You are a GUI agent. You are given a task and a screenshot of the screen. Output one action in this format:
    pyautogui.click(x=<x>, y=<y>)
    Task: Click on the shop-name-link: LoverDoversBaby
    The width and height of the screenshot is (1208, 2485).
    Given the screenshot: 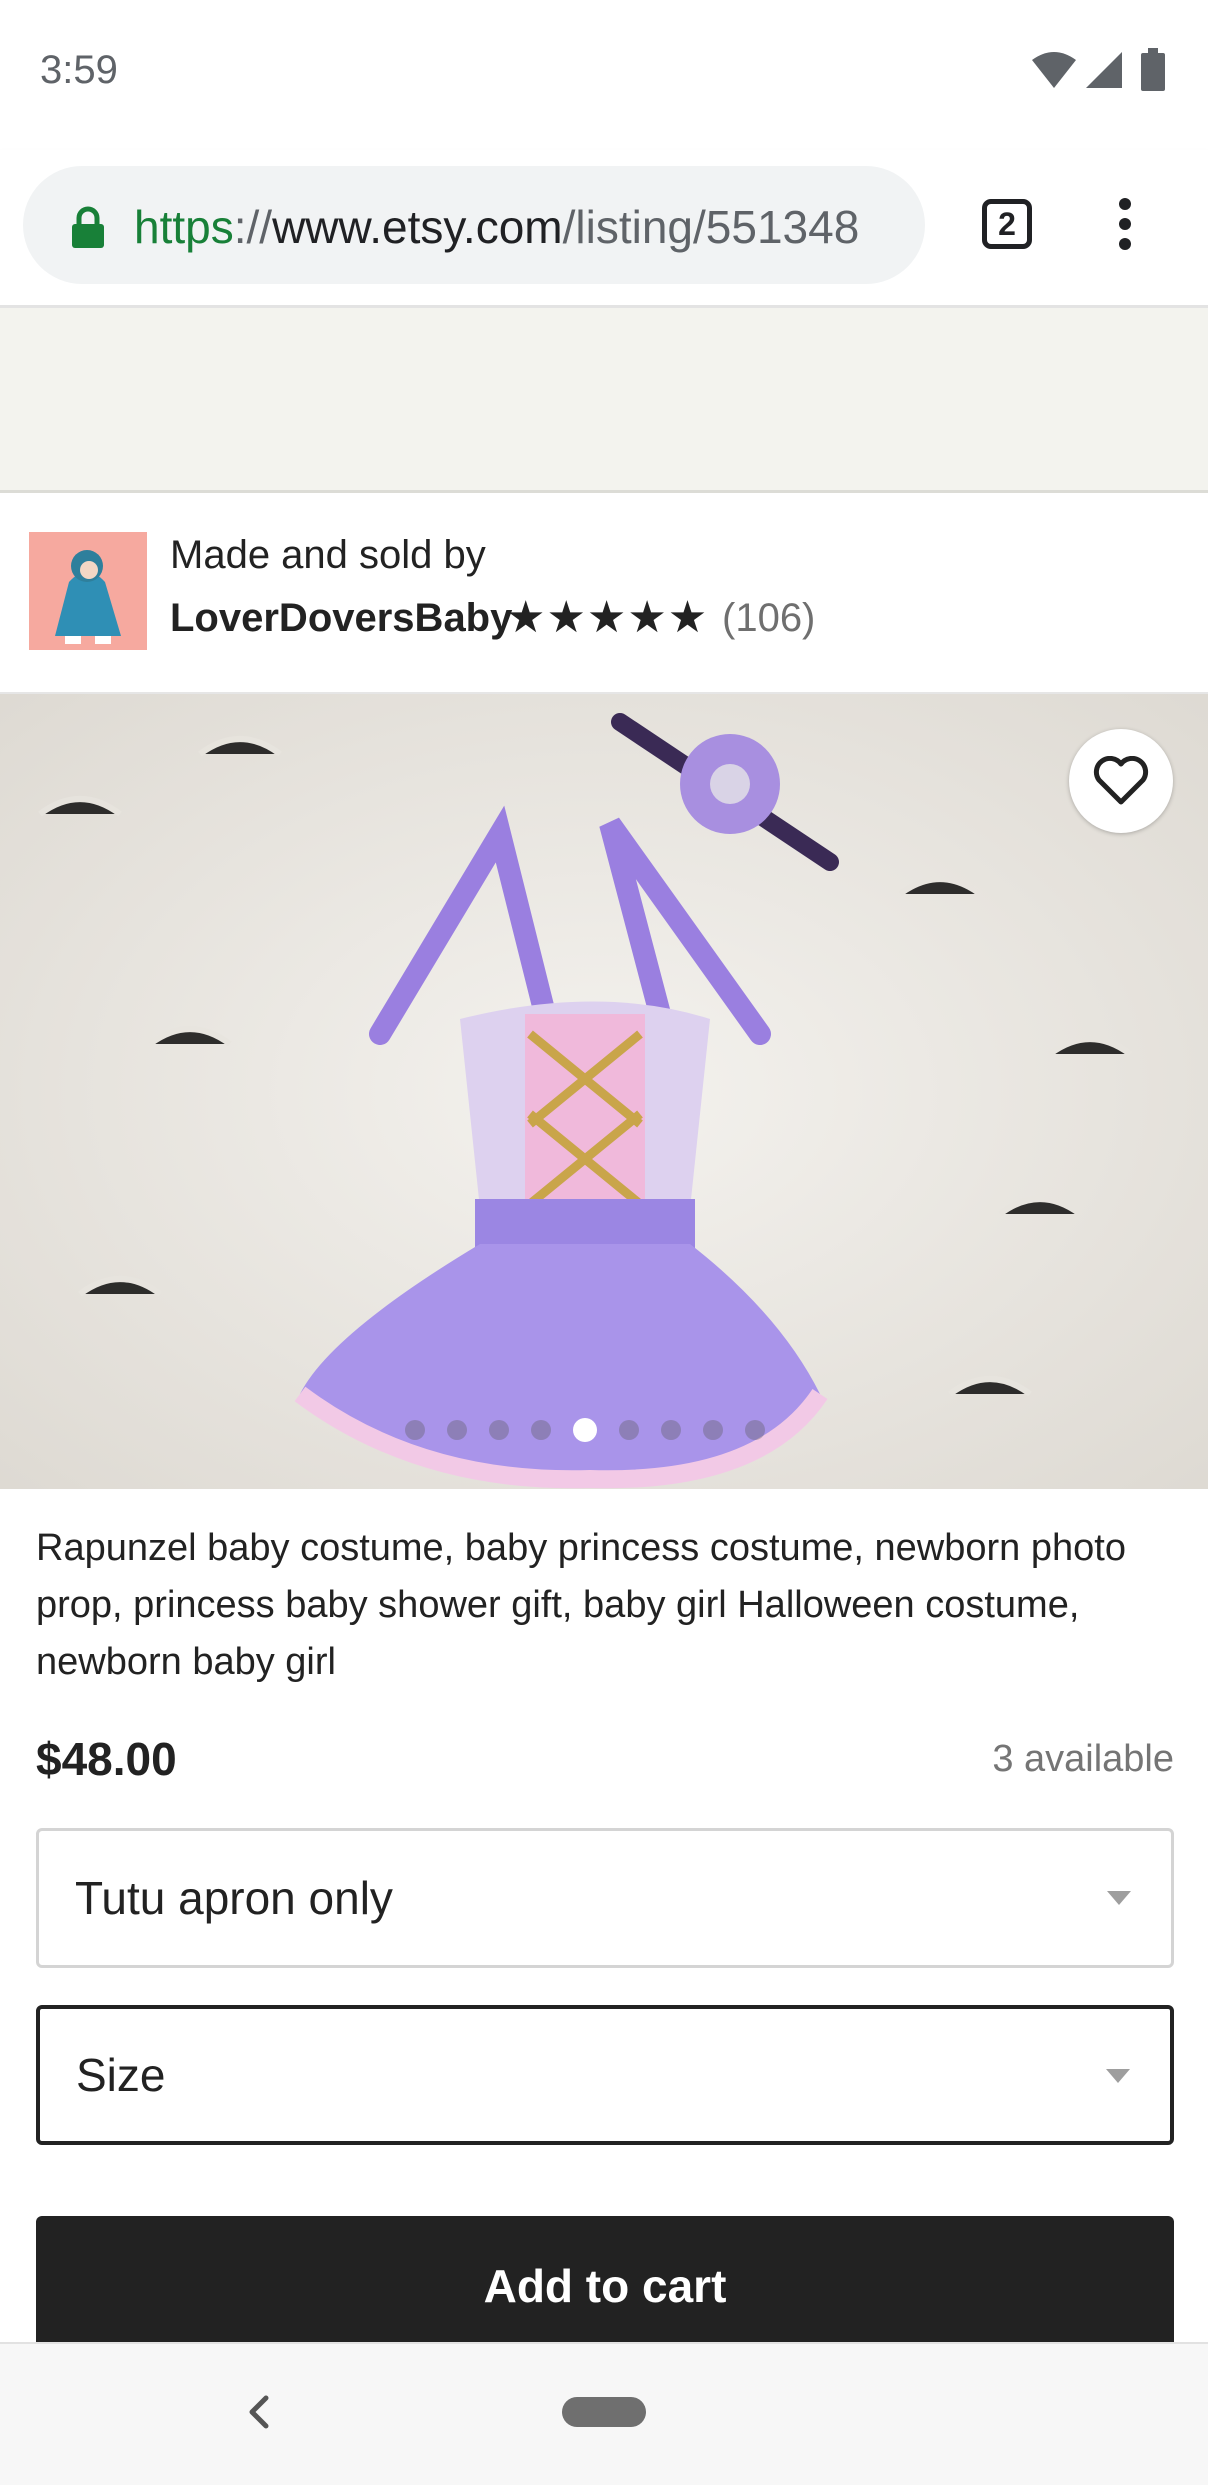 What is the action you would take?
    pyautogui.click(x=341, y=618)
    